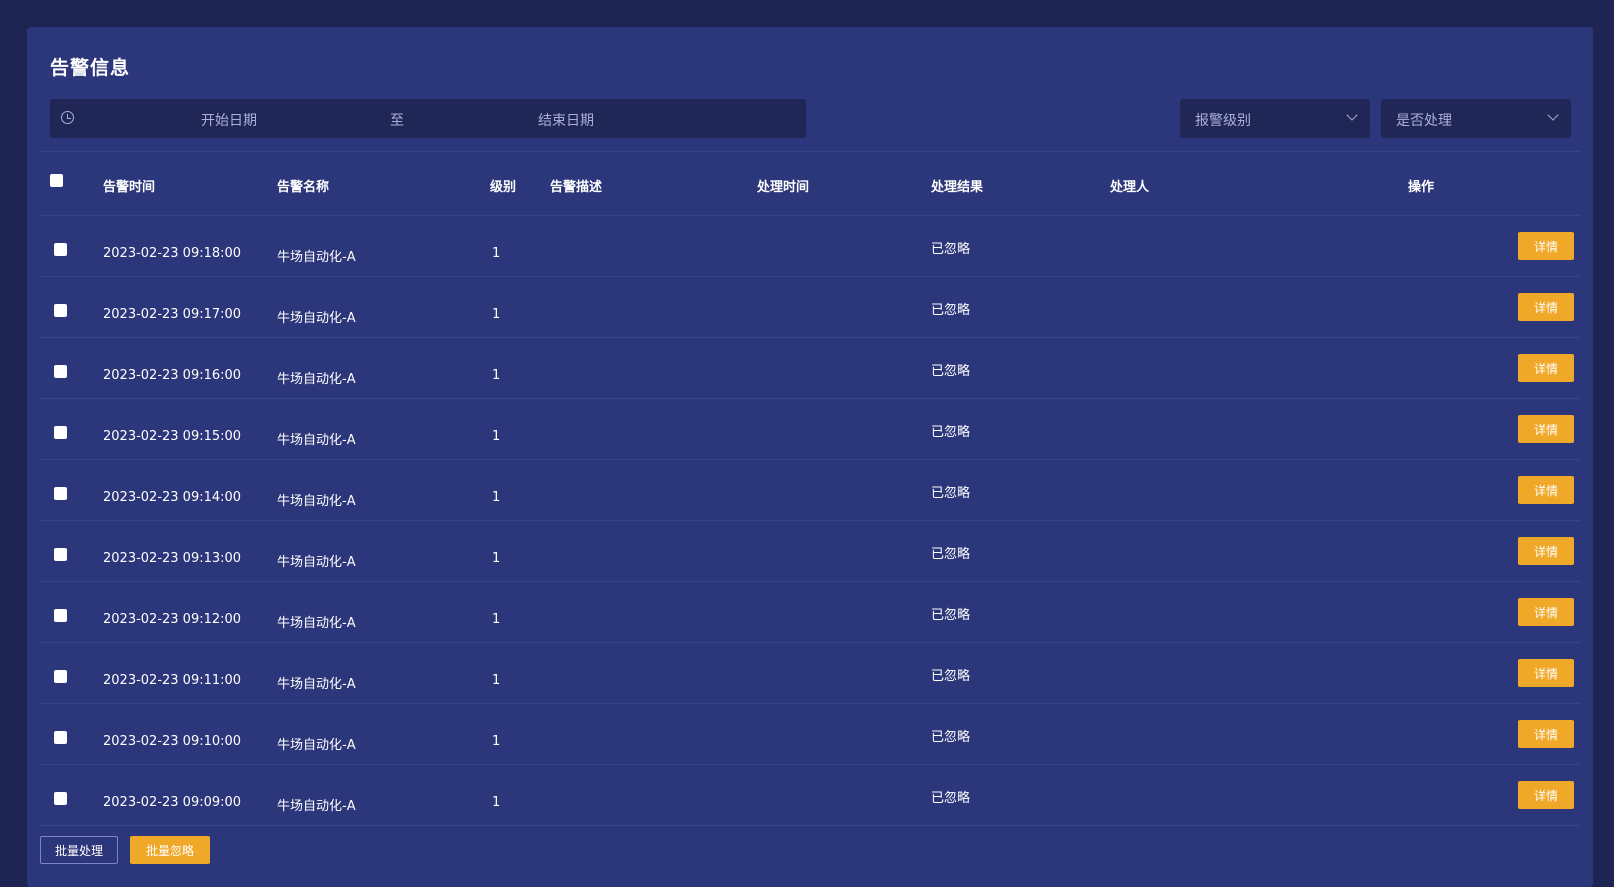  What do you see at coordinates (810, 368) in the screenshot?
I see `table-row: 2023-02-23 09:16:00 牛场自动化-A 1 已忽略 详情` at bounding box center [810, 368].